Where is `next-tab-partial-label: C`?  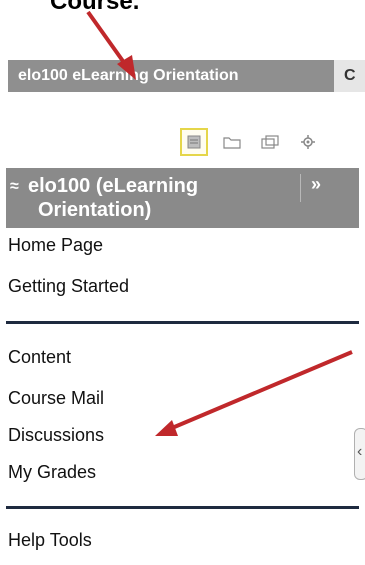
next-tab-partial-label: C is located at coordinates (350, 76).